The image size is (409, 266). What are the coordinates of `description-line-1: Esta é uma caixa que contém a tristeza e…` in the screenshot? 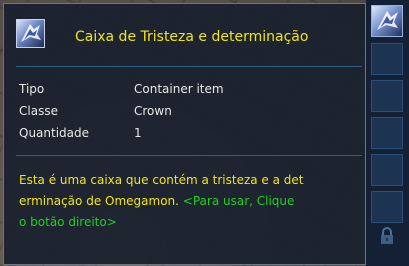 It's located at (161, 180).